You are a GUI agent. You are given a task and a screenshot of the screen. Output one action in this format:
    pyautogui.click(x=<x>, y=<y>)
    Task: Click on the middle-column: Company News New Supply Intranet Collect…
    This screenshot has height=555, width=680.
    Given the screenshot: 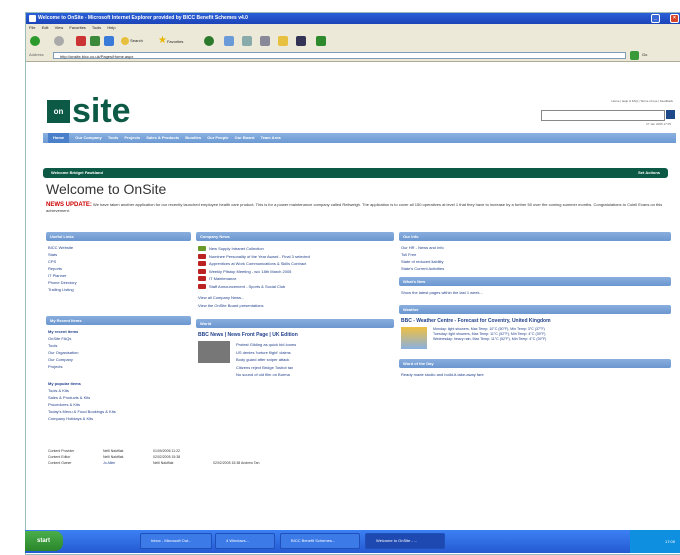 What is the action you would take?
    pyautogui.click(x=295, y=307)
    